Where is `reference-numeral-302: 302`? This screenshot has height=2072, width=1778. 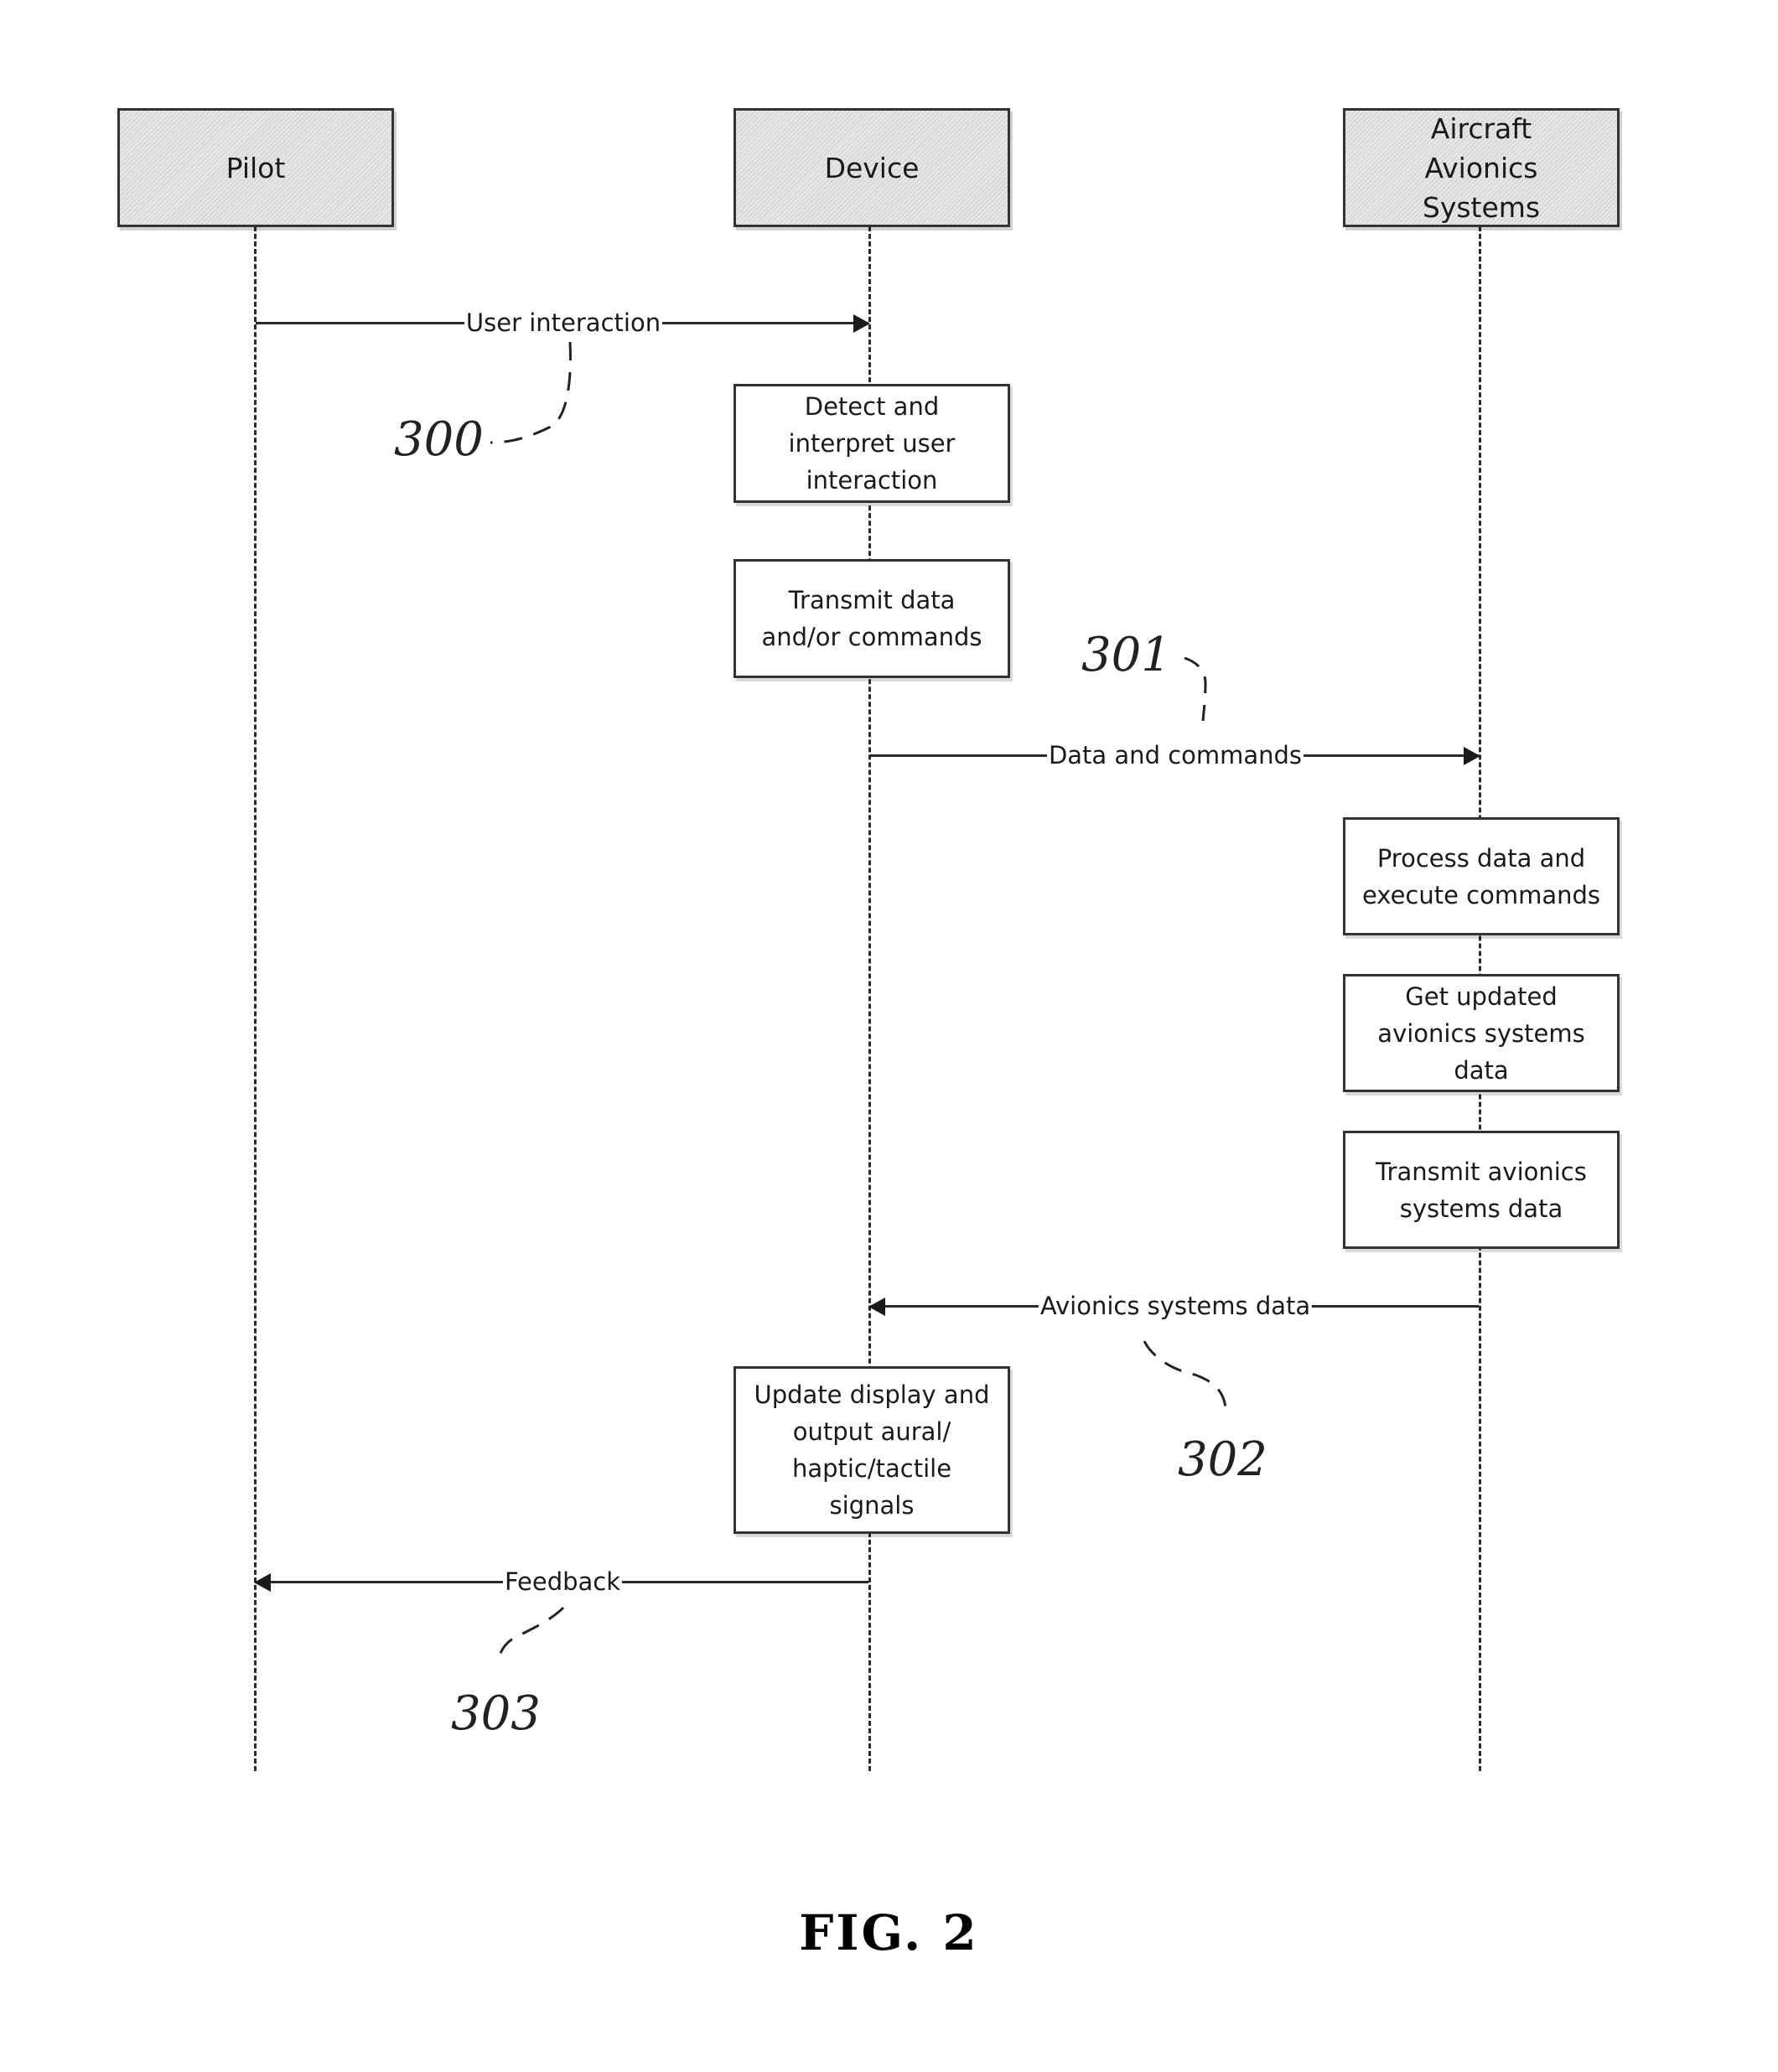 reference-numeral-302: 302 is located at coordinates (1223, 1460).